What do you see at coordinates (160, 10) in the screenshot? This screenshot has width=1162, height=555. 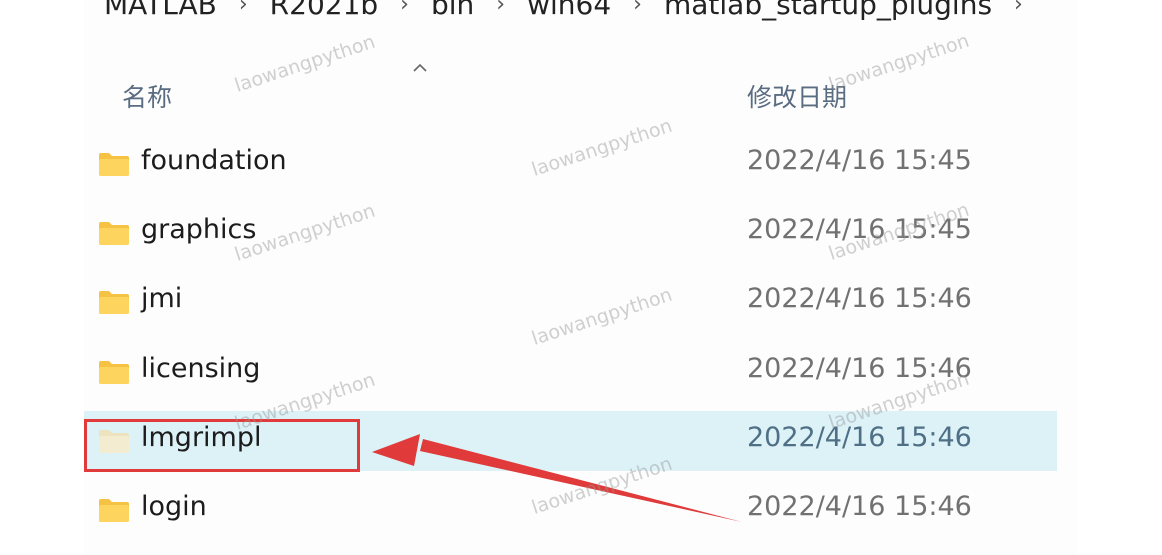 I see `breadcrumb-item-matlab: MATLAB` at bounding box center [160, 10].